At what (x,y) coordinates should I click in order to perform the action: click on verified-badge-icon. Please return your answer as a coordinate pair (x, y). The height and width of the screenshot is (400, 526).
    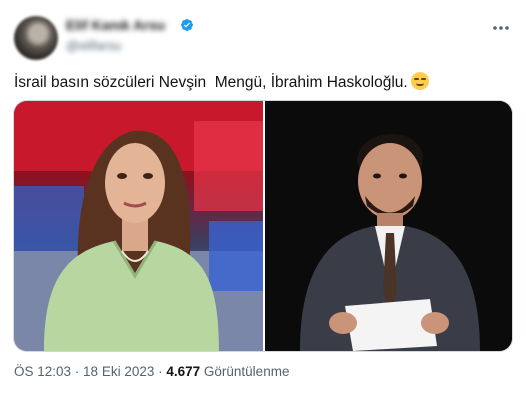
    Looking at the image, I should click on (187, 25).